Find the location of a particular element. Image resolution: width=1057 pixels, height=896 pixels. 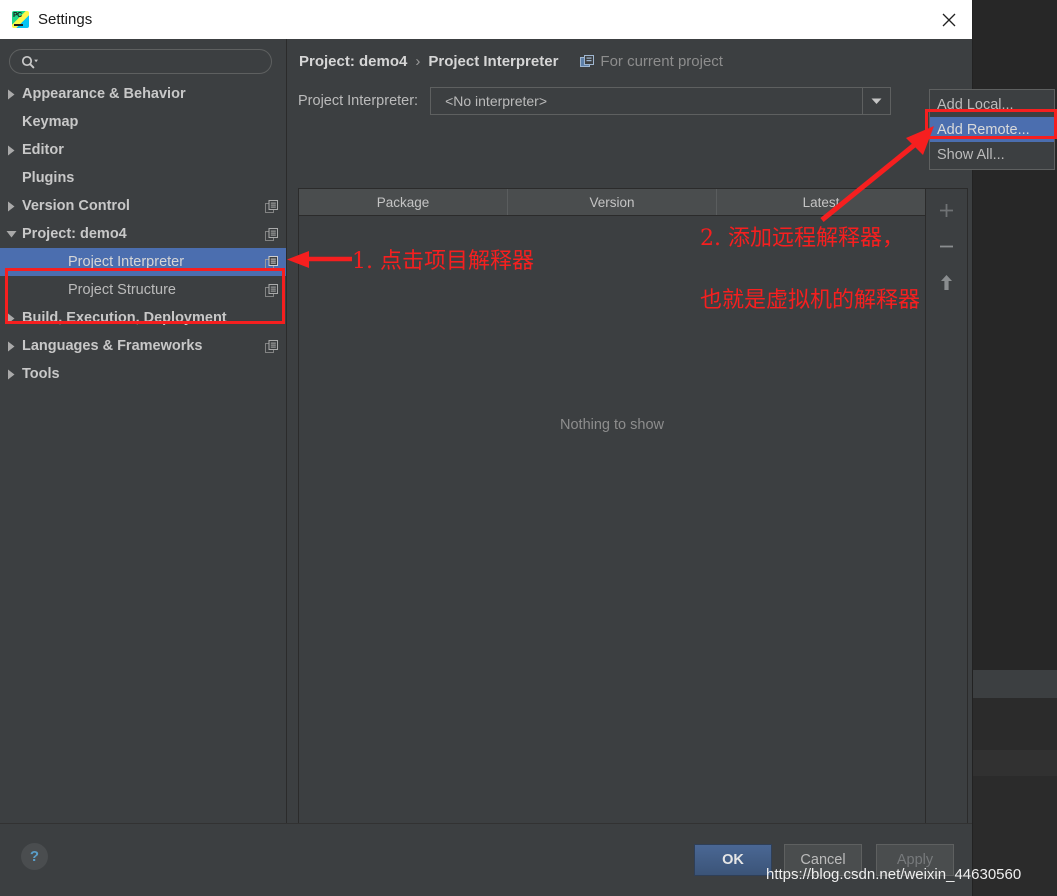

sidebar-item-editor: Editor is located at coordinates (143, 150).